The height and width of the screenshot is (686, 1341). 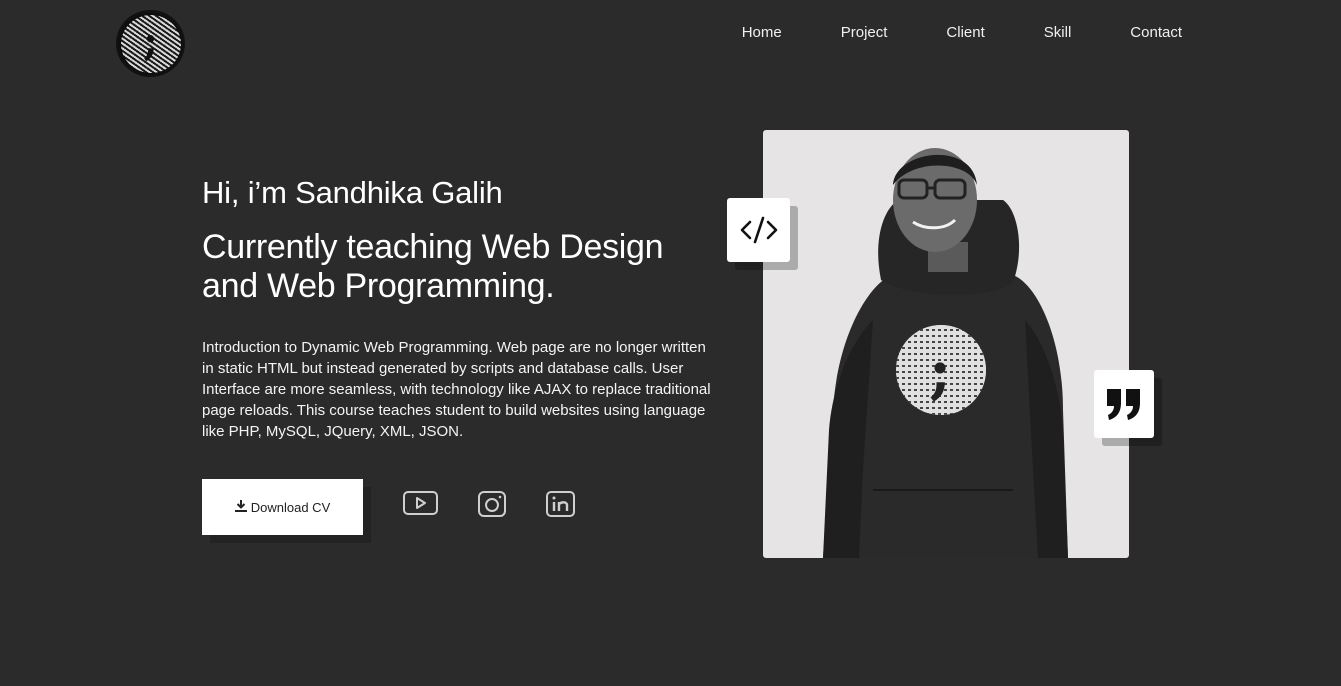 I want to click on linkedin-icon, so click(x=560, y=504).